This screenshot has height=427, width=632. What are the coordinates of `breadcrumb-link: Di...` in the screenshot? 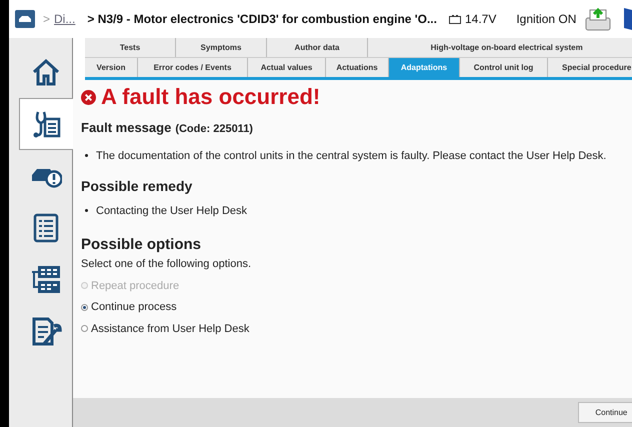 It's located at (65, 19).